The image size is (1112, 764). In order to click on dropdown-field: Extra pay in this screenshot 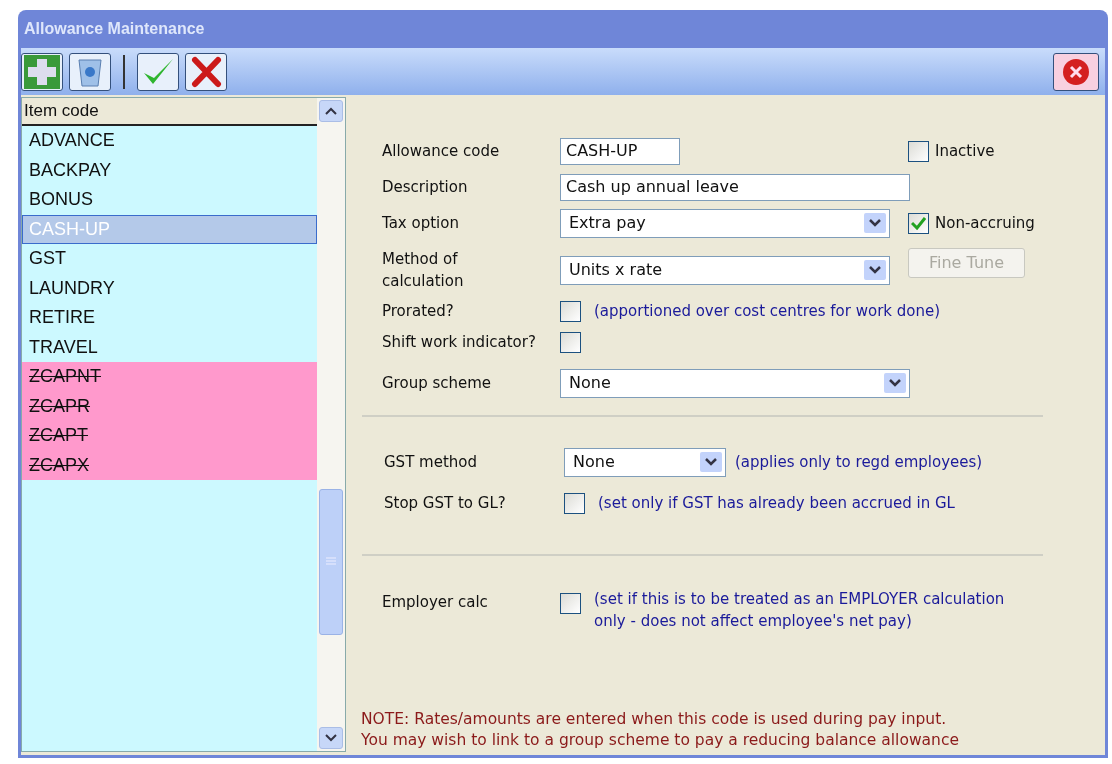, I will do `click(725, 223)`.